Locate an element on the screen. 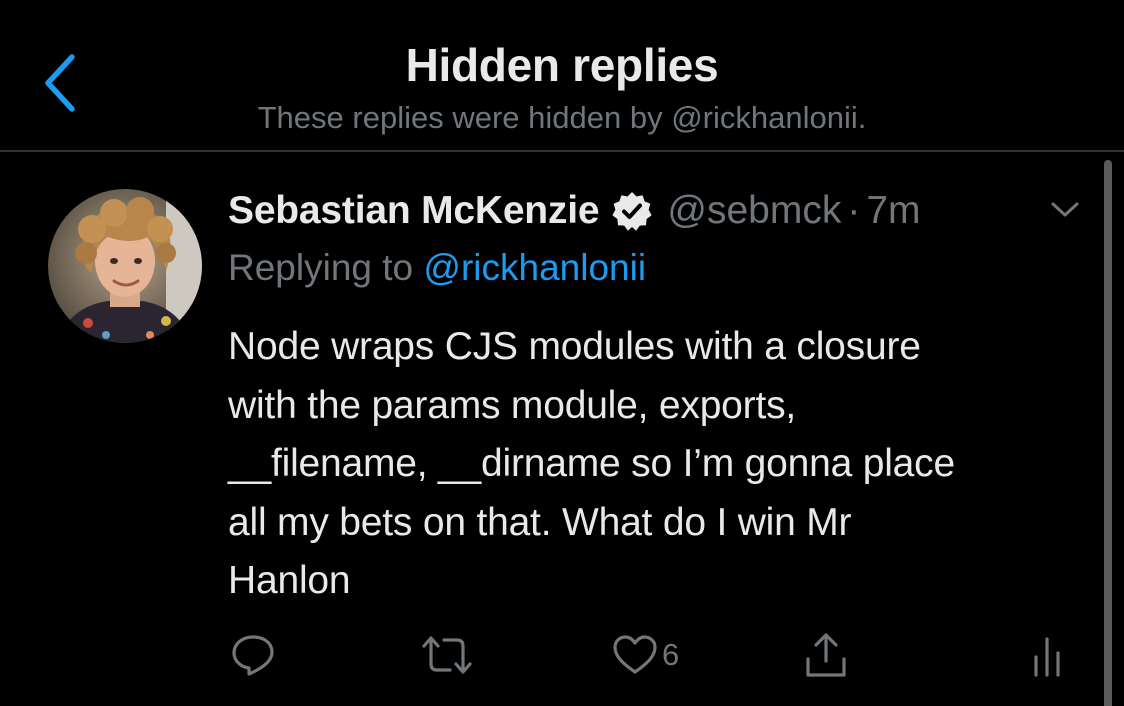  retweet-button is located at coordinates (447, 655).